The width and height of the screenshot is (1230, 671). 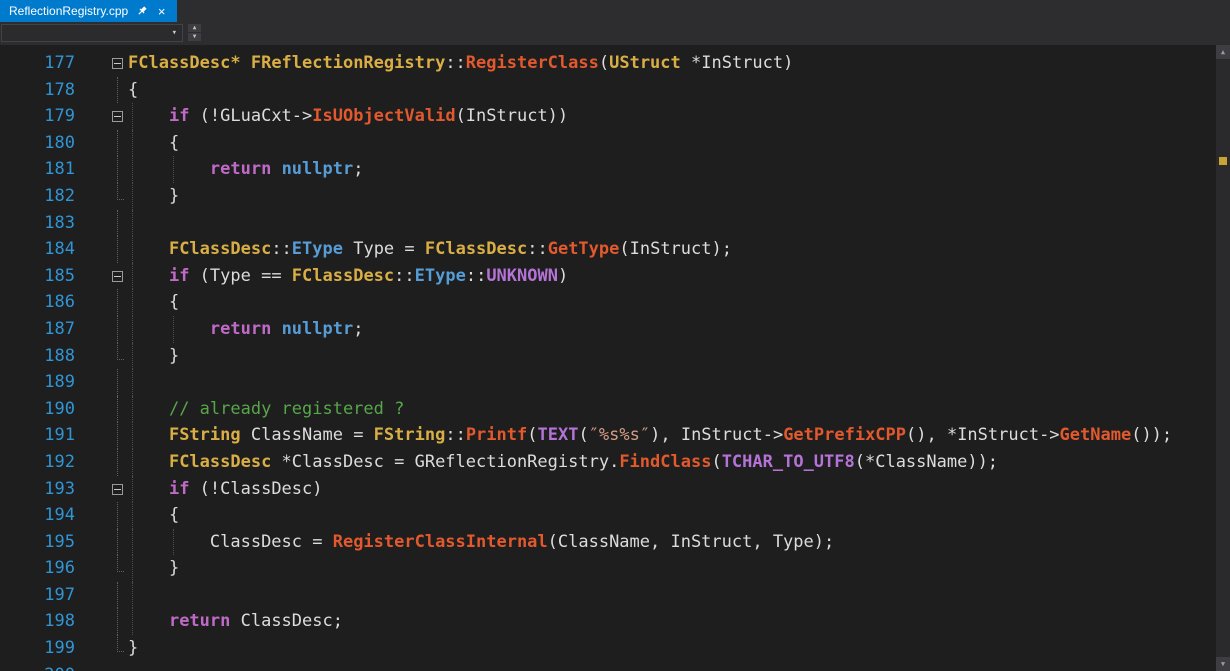 I want to click on line-number: 189, so click(x=37, y=382).